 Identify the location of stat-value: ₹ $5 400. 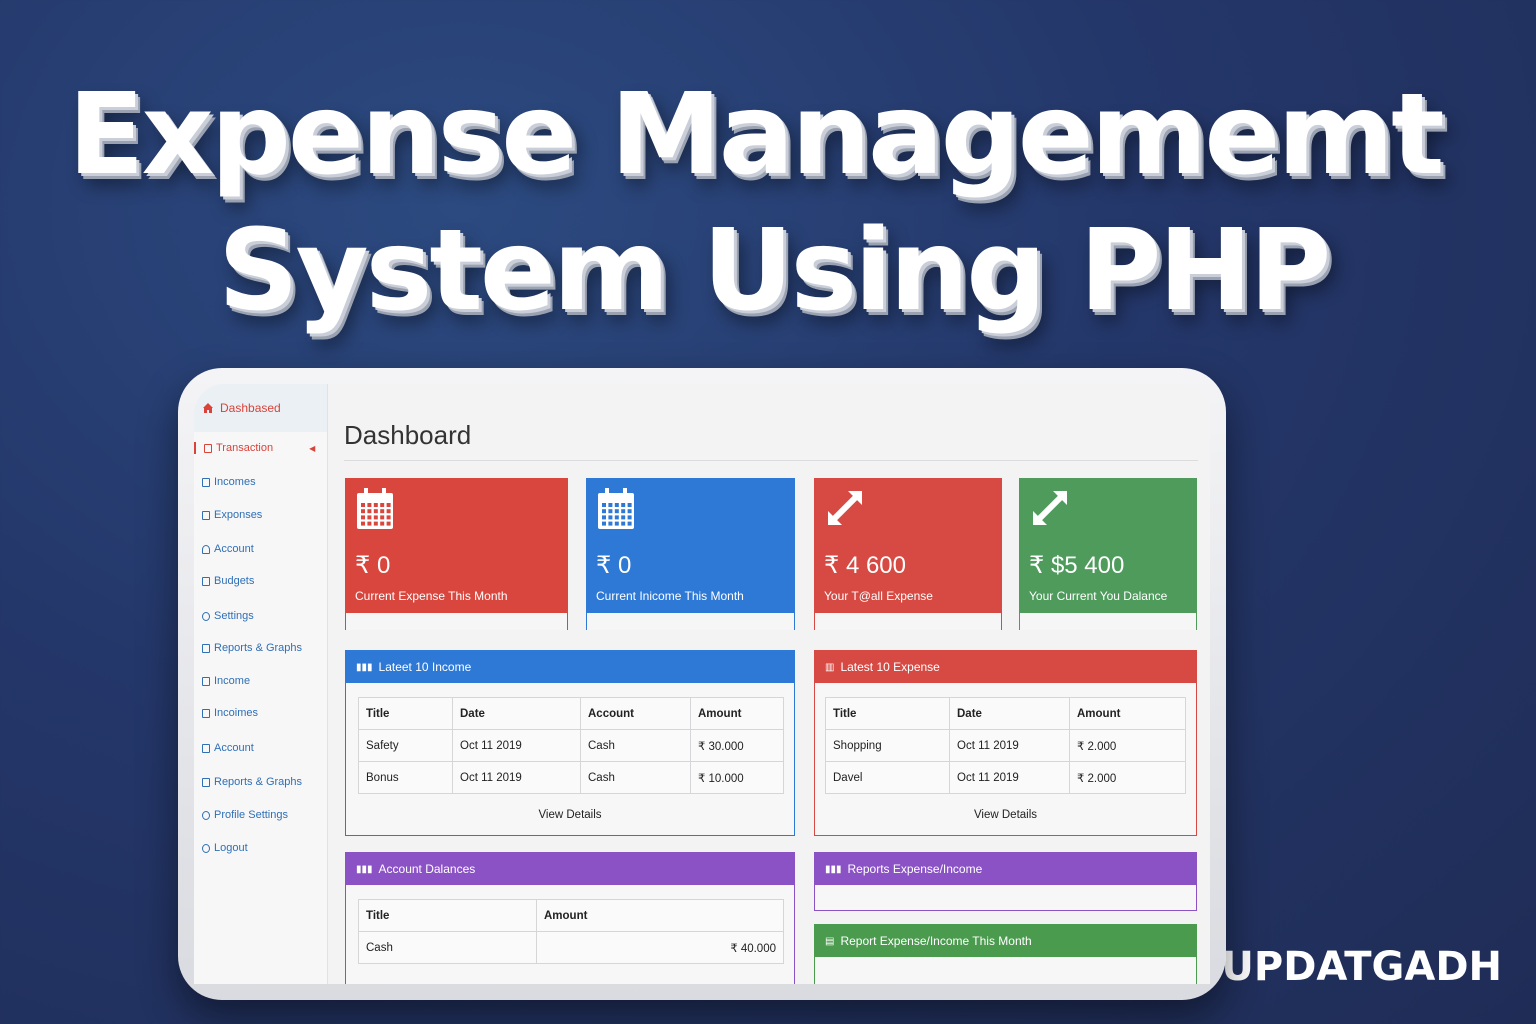
(1077, 565).